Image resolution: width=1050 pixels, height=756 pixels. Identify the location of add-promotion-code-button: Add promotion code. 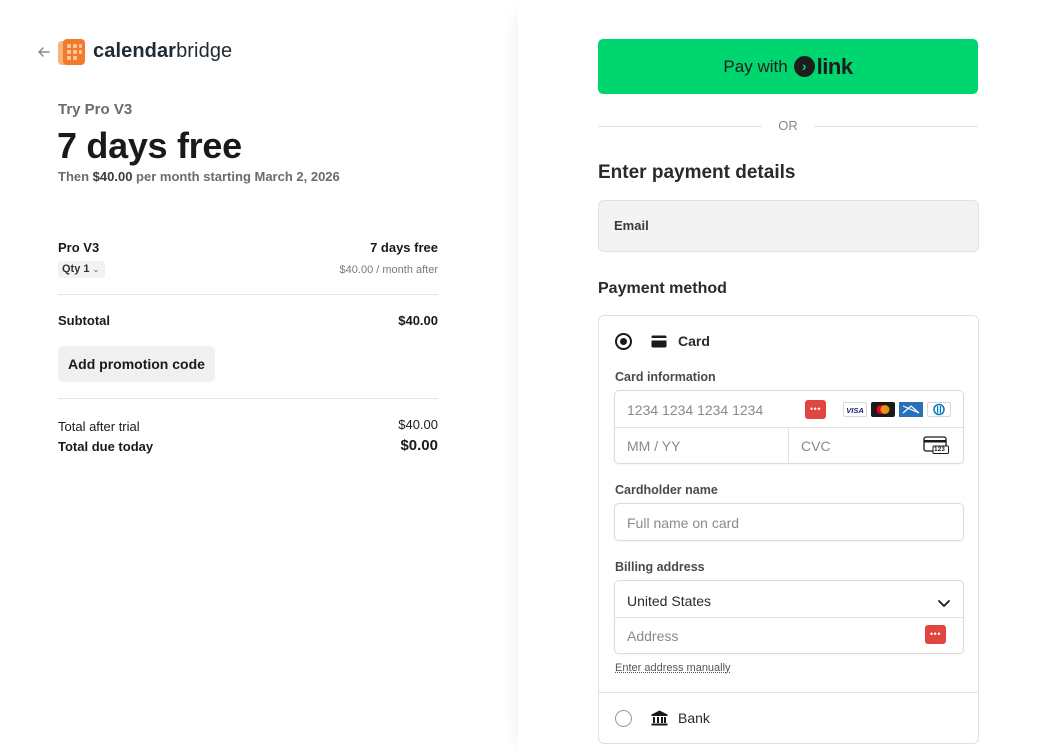
(136, 364).